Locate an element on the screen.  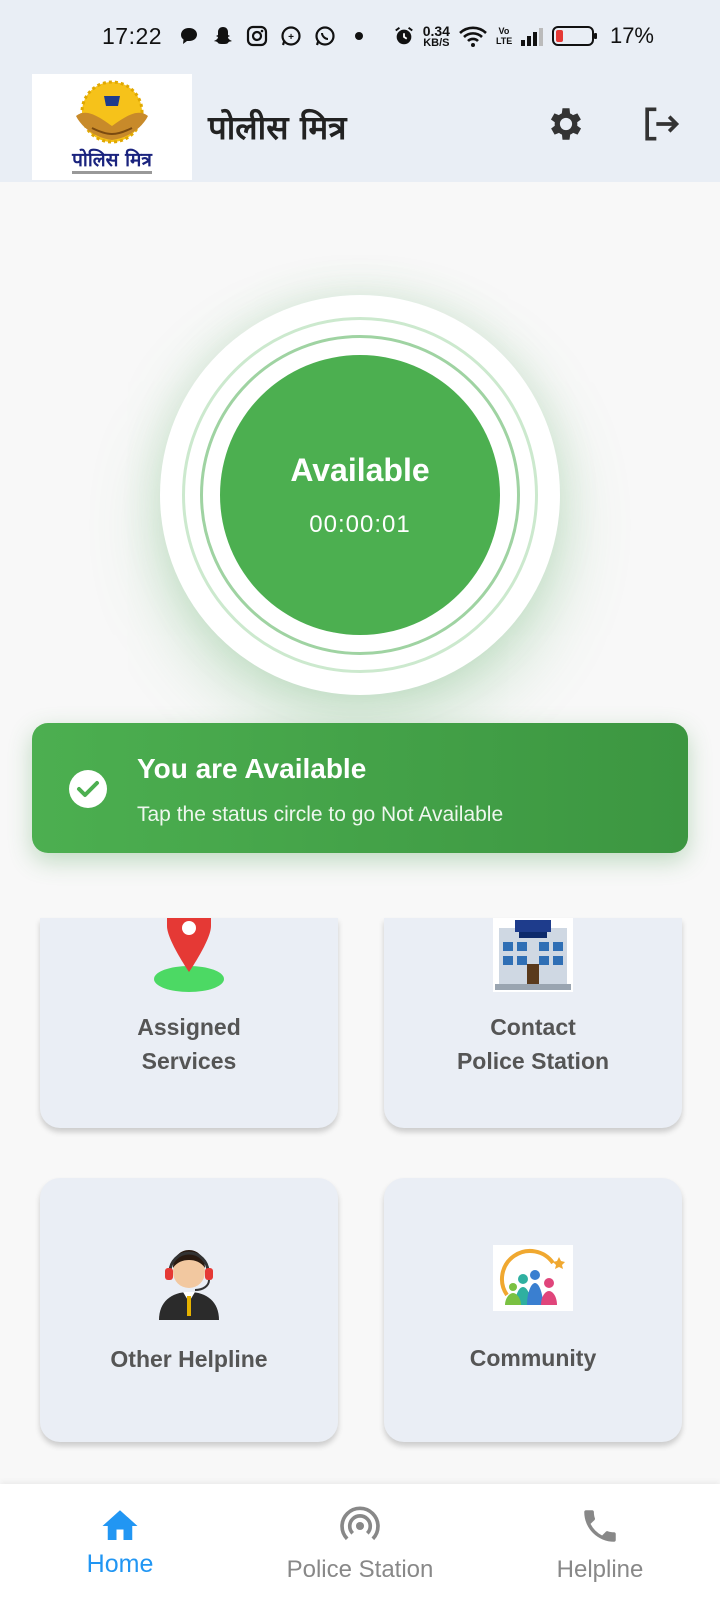
nav-police-station: Police Station is located at coordinates (360, 1542).